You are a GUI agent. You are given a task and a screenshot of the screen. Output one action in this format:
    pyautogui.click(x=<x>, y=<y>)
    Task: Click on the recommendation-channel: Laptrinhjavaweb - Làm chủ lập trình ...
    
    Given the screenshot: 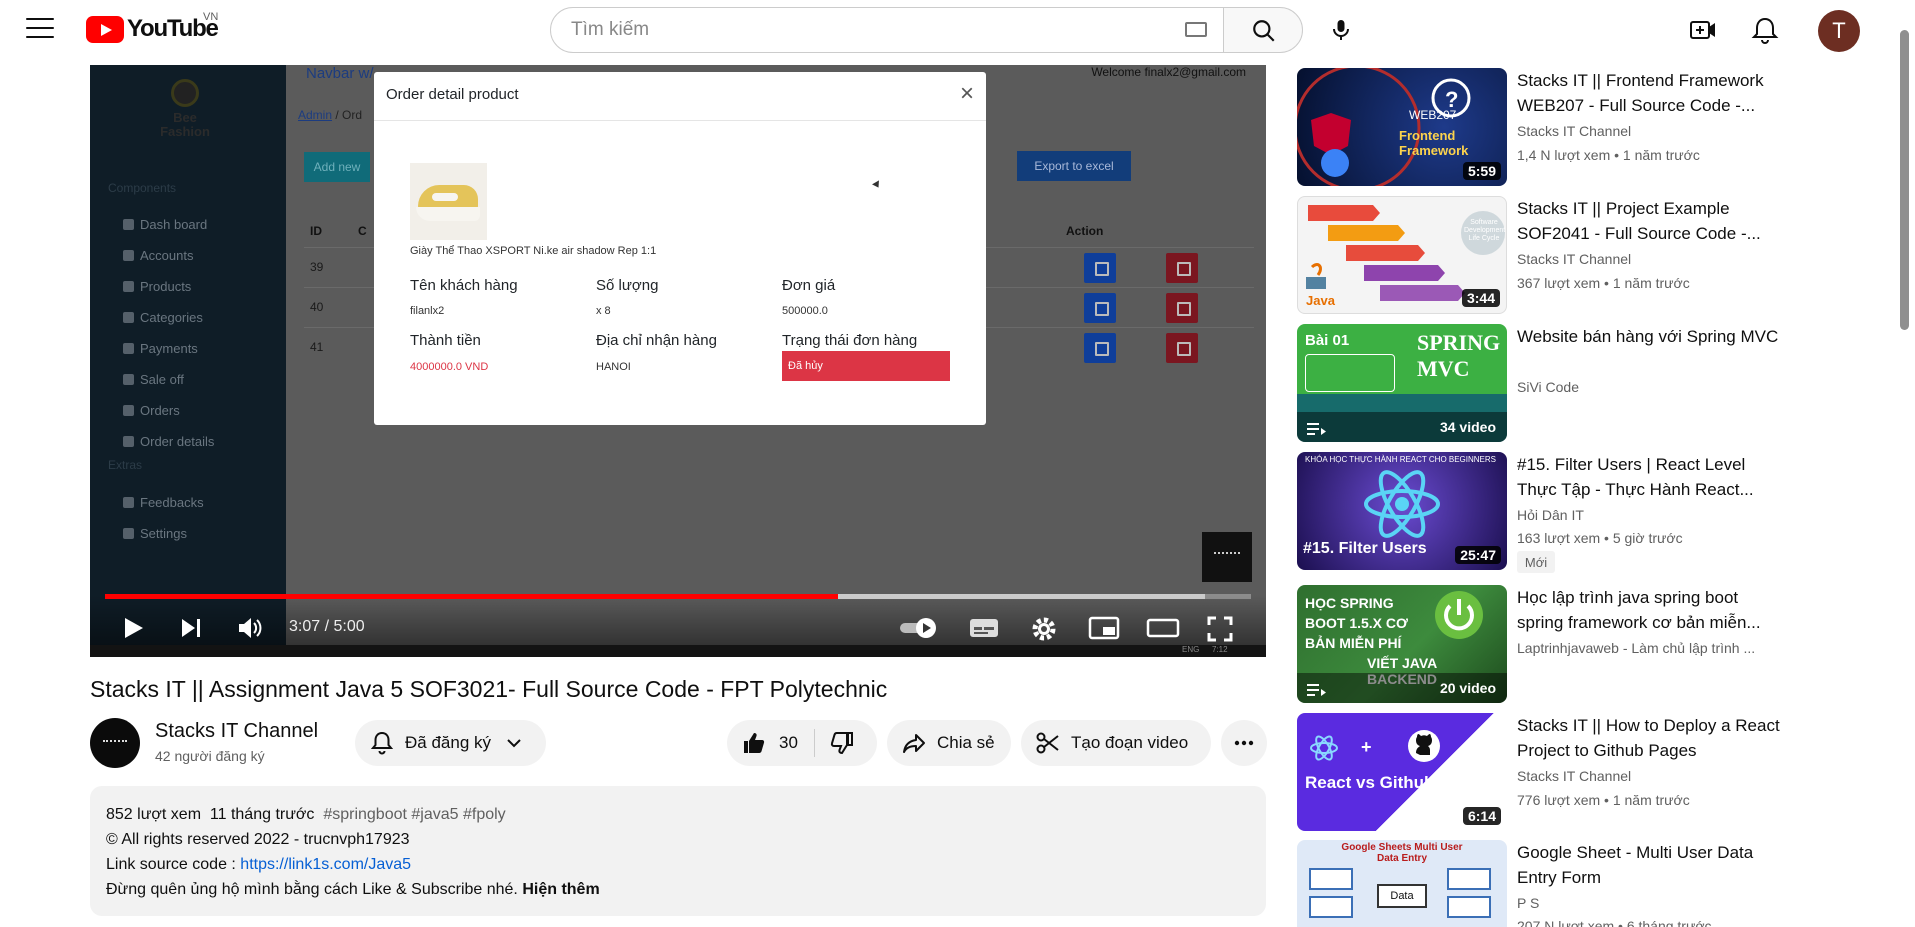 What is the action you would take?
    pyautogui.click(x=1652, y=648)
    